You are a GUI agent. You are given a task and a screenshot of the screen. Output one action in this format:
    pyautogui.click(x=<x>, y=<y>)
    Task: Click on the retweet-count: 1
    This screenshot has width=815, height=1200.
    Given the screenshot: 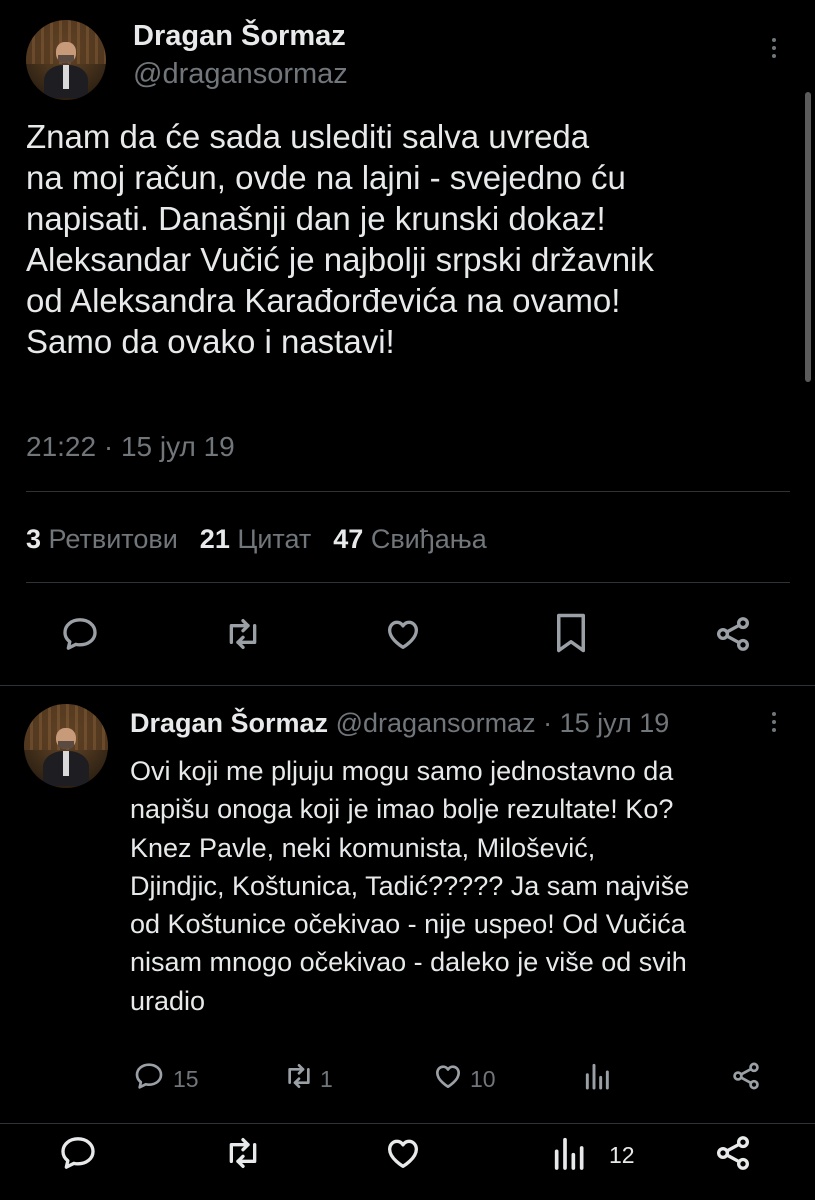 What is the action you would take?
    pyautogui.click(x=326, y=1079)
    